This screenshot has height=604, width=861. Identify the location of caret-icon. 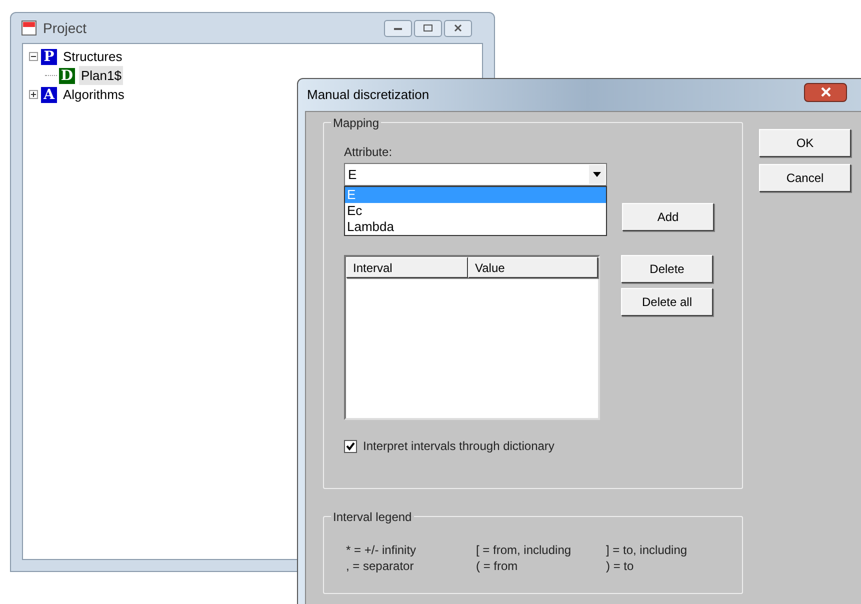
(597, 174).